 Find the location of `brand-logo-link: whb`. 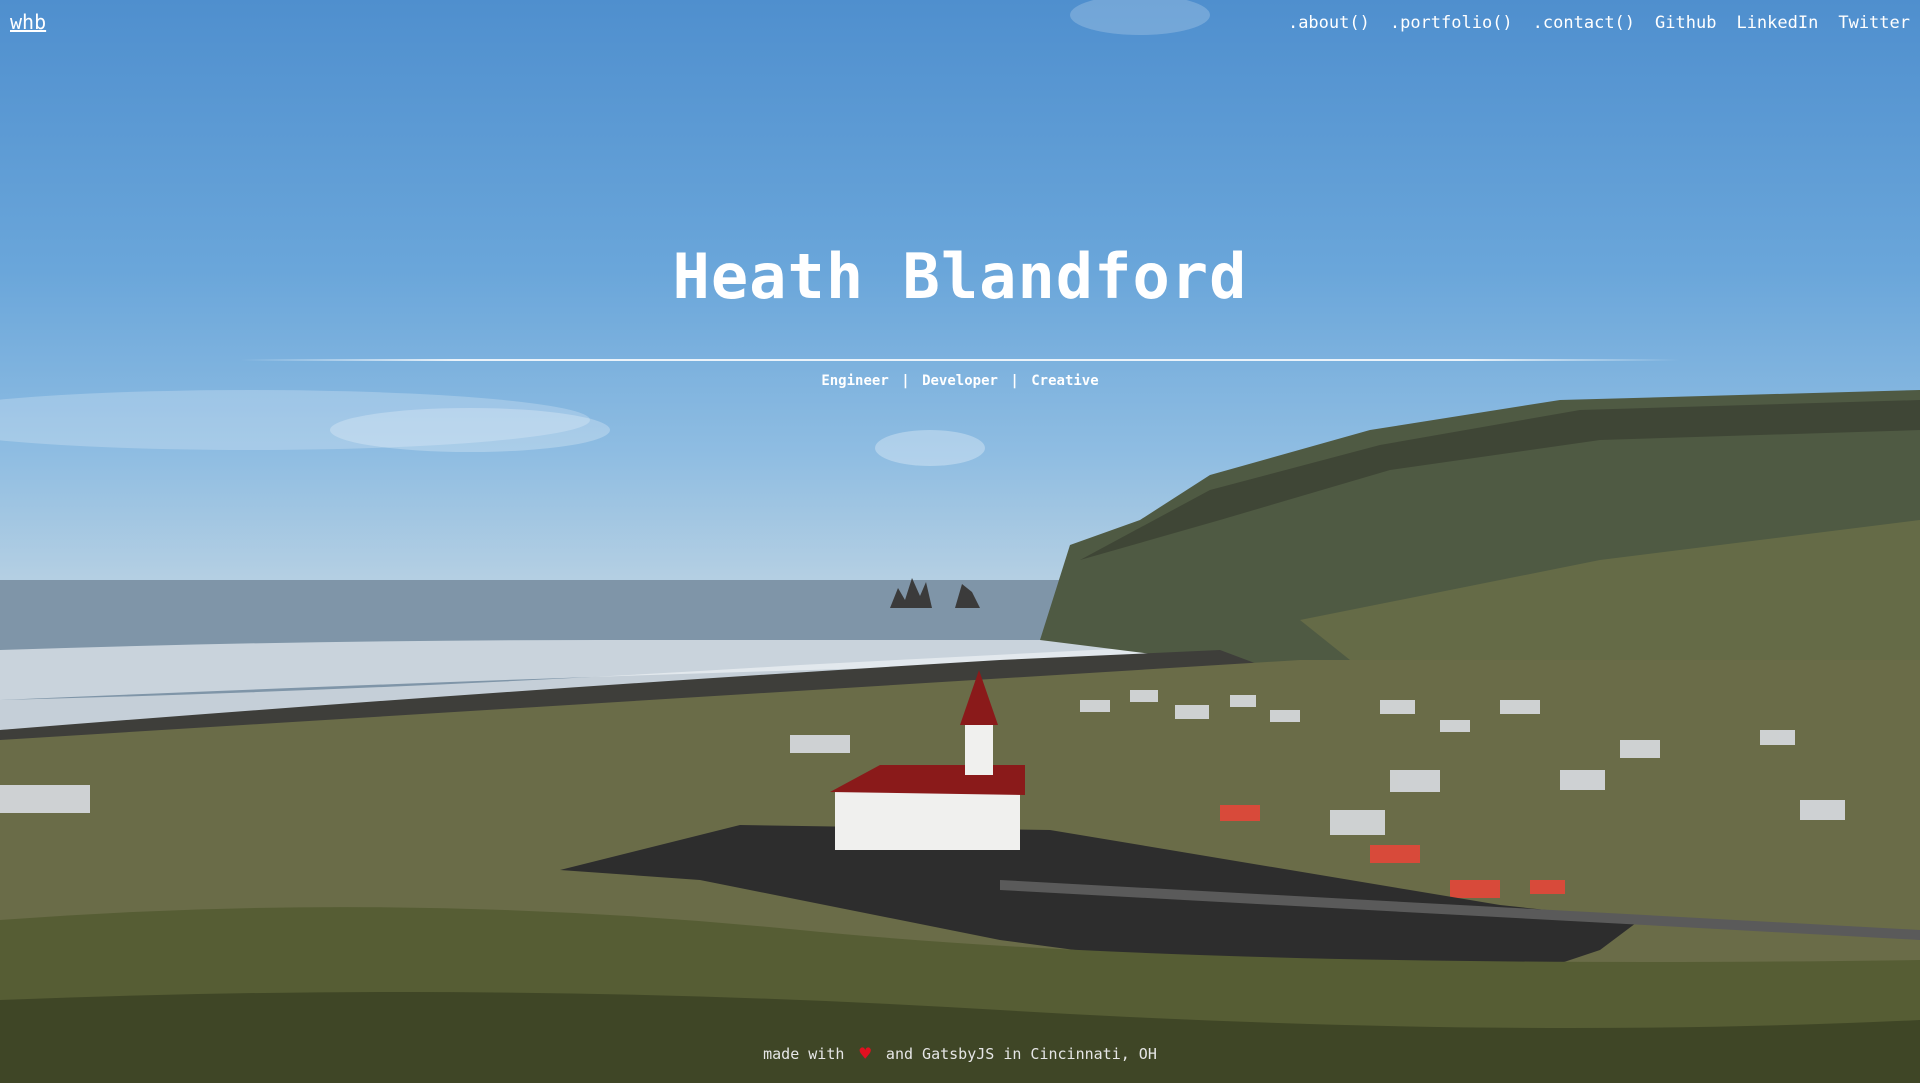

brand-logo-link: whb is located at coordinates (28, 22).